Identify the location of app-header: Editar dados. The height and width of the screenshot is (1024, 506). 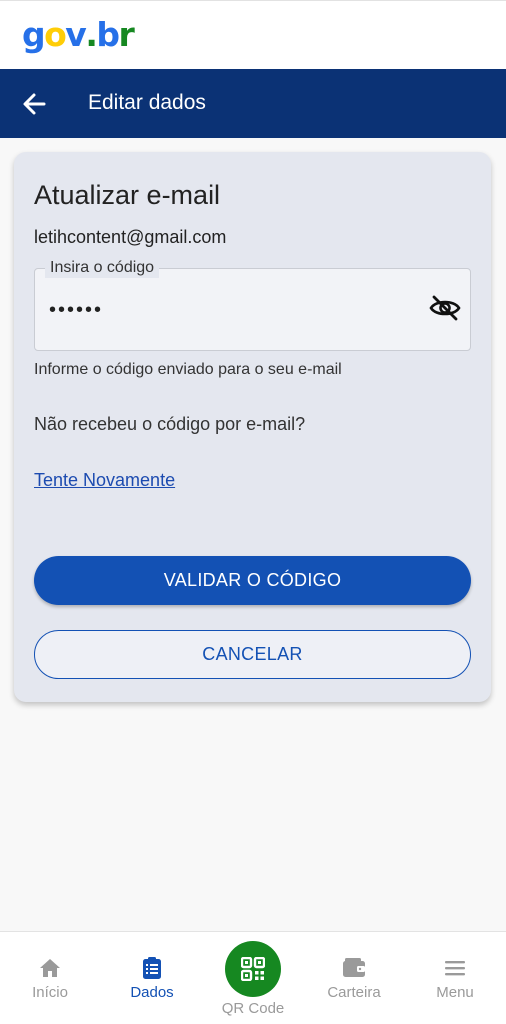
(253, 103).